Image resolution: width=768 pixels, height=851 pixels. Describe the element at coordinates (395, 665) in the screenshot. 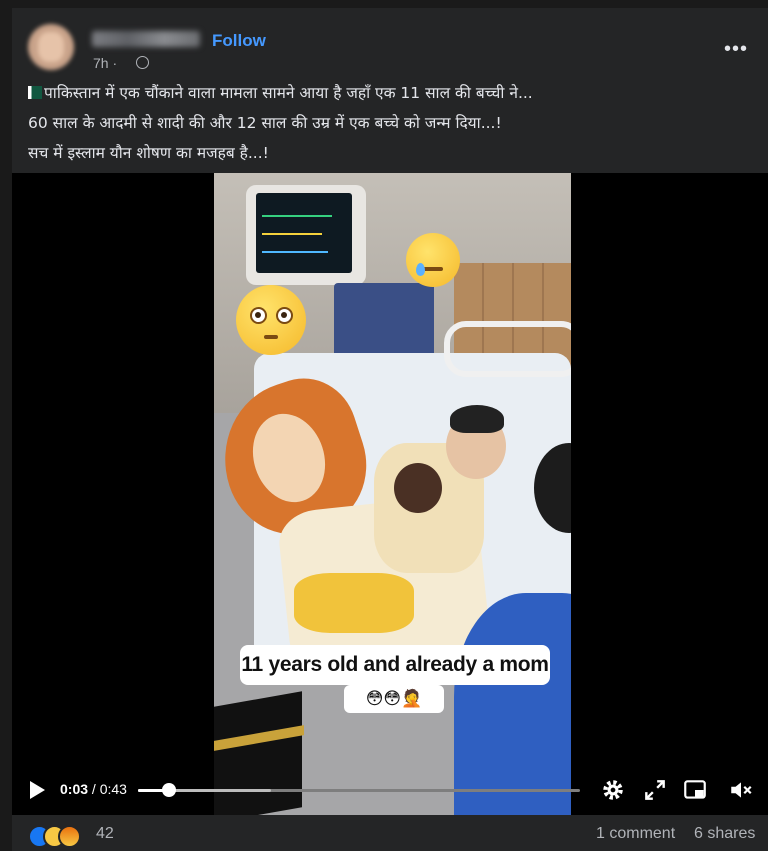

I see `video-caption: 11 years old and already a mom` at that location.